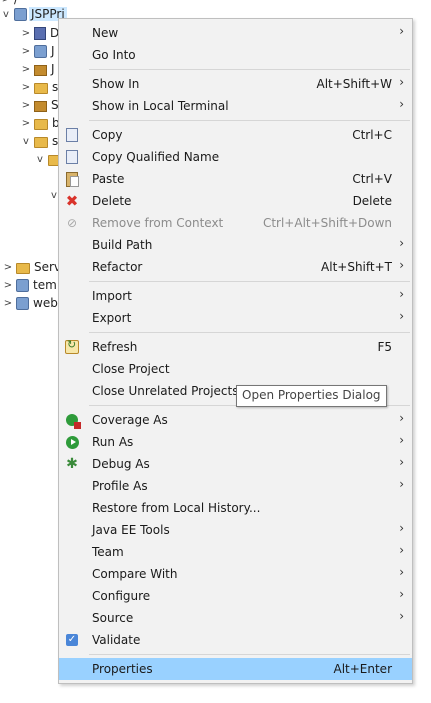  Describe the element at coordinates (33, 14) in the screenshot. I see `tree-row-project: v JSPPri` at that location.